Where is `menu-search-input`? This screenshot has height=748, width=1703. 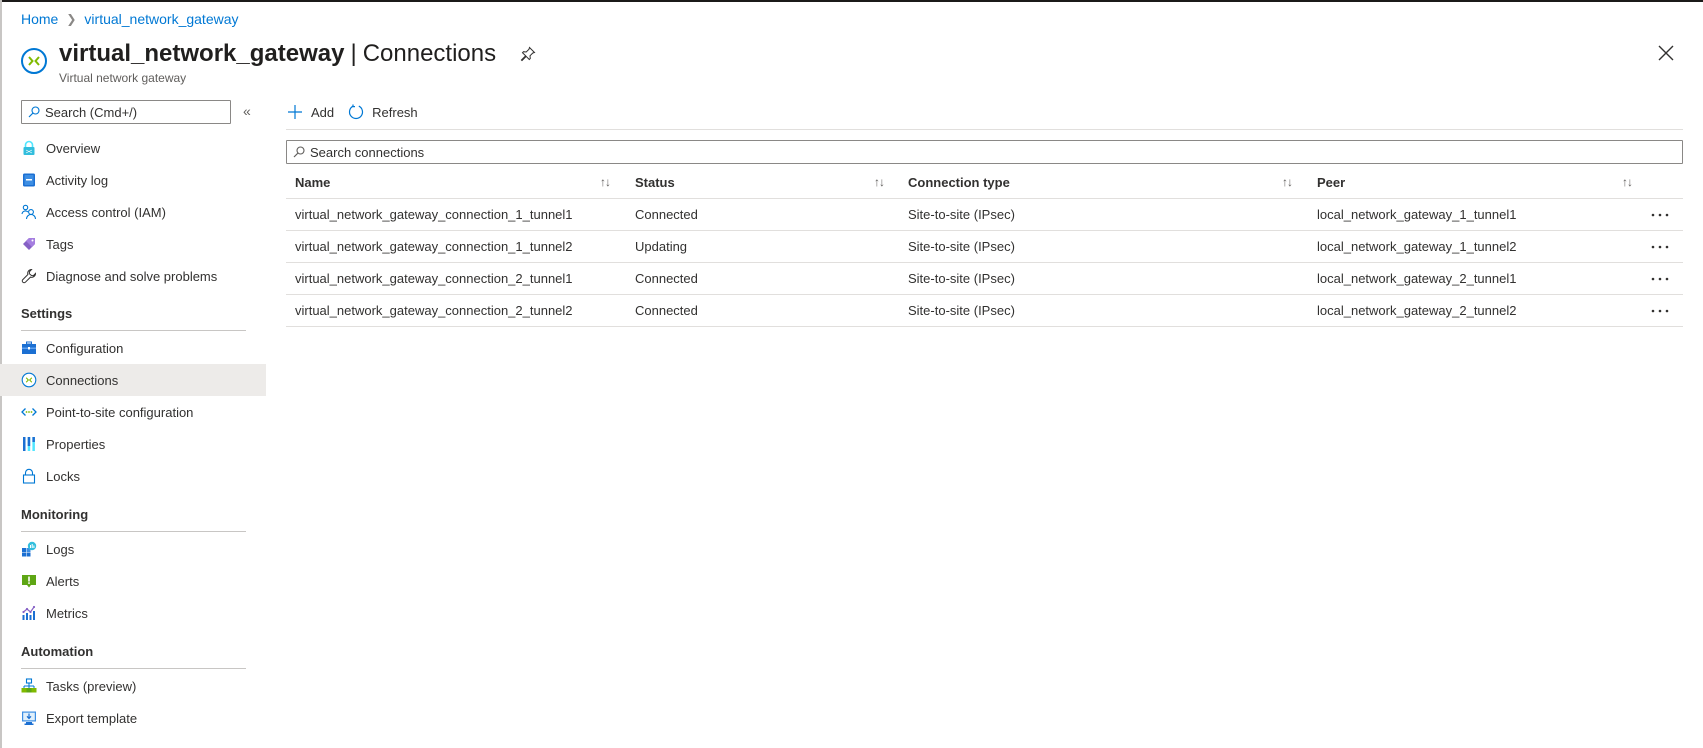
menu-search-input is located at coordinates (135, 112).